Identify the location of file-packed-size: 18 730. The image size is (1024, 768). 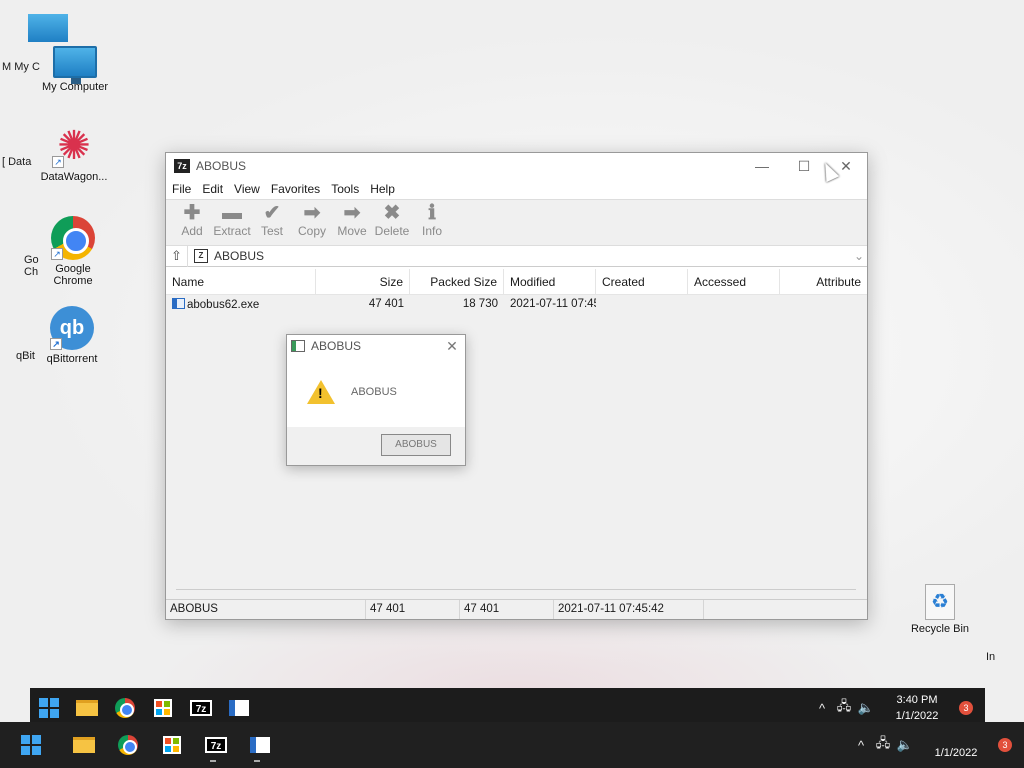
(480, 304).